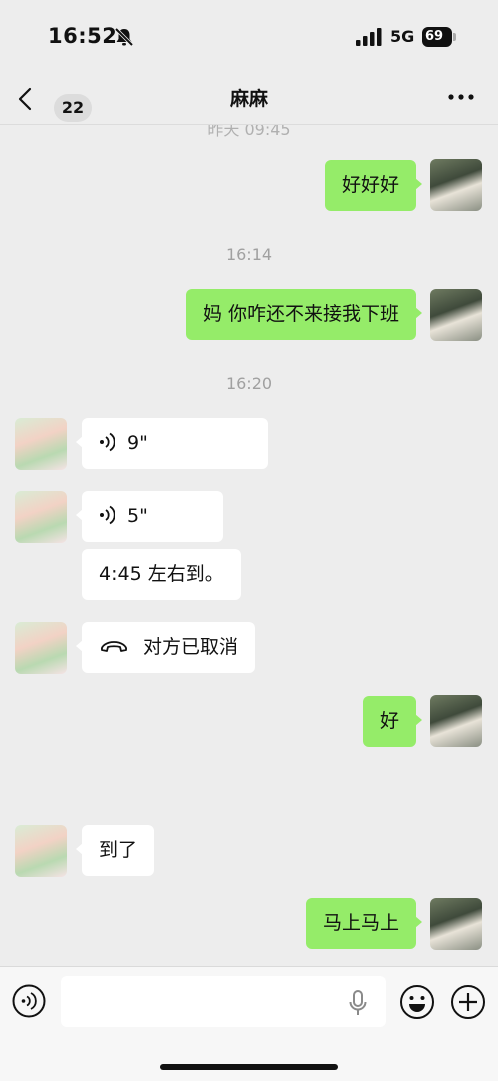 This screenshot has height=1081, width=498. What do you see at coordinates (369, 37) in the screenshot?
I see `signal-icon` at bounding box center [369, 37].